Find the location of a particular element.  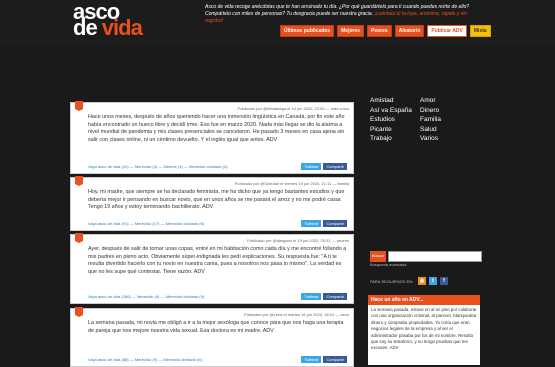

logo-line2: de vida is located at coordinates (108, 27).